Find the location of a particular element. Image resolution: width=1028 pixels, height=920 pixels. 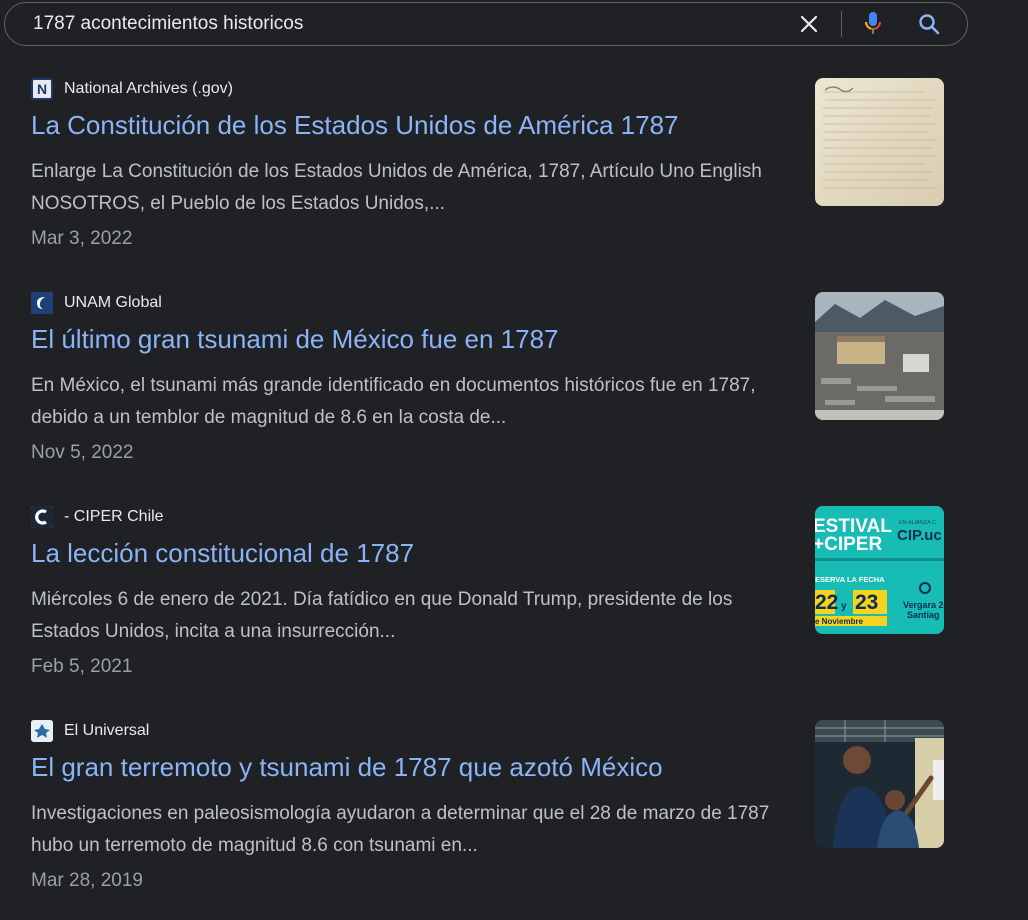

unam-global-favicon-icon is located at coordinates (42, 303).